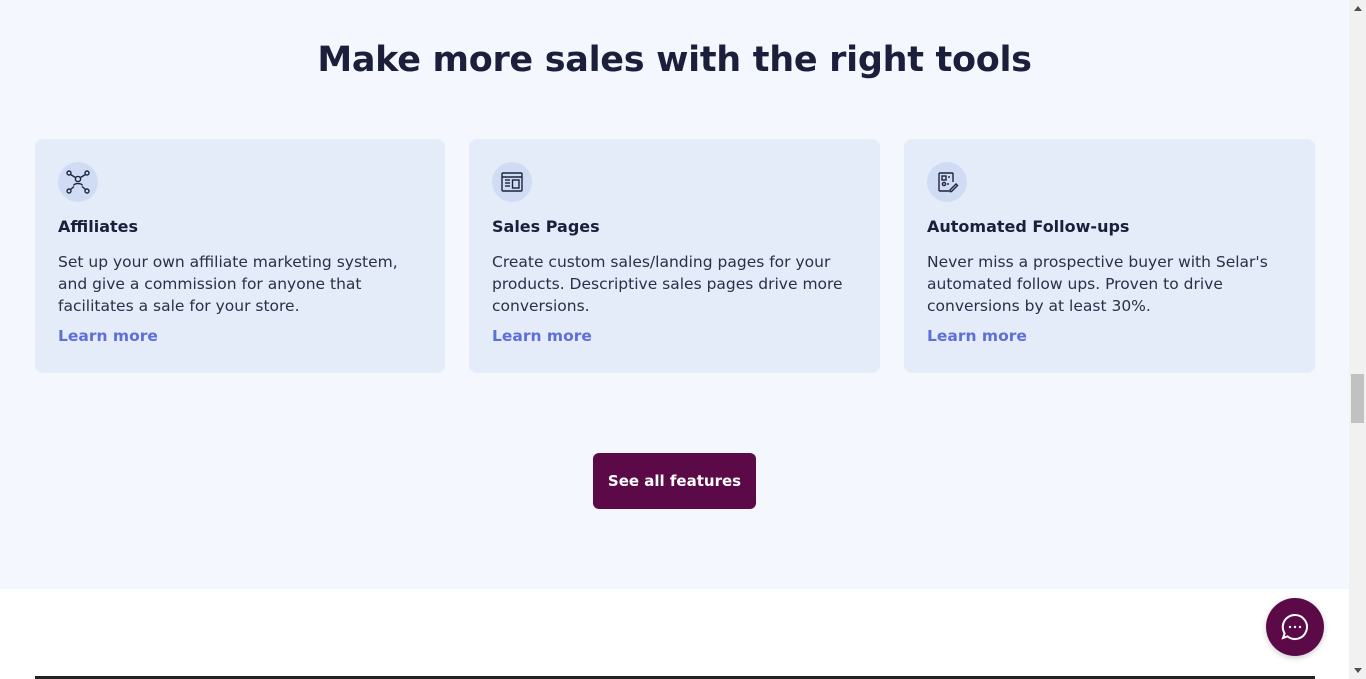 This screenshot has height=679, width=1366. Describe the element at coordinates (947, 182) in the screenshot. I see `document-edit-icon` at that location.